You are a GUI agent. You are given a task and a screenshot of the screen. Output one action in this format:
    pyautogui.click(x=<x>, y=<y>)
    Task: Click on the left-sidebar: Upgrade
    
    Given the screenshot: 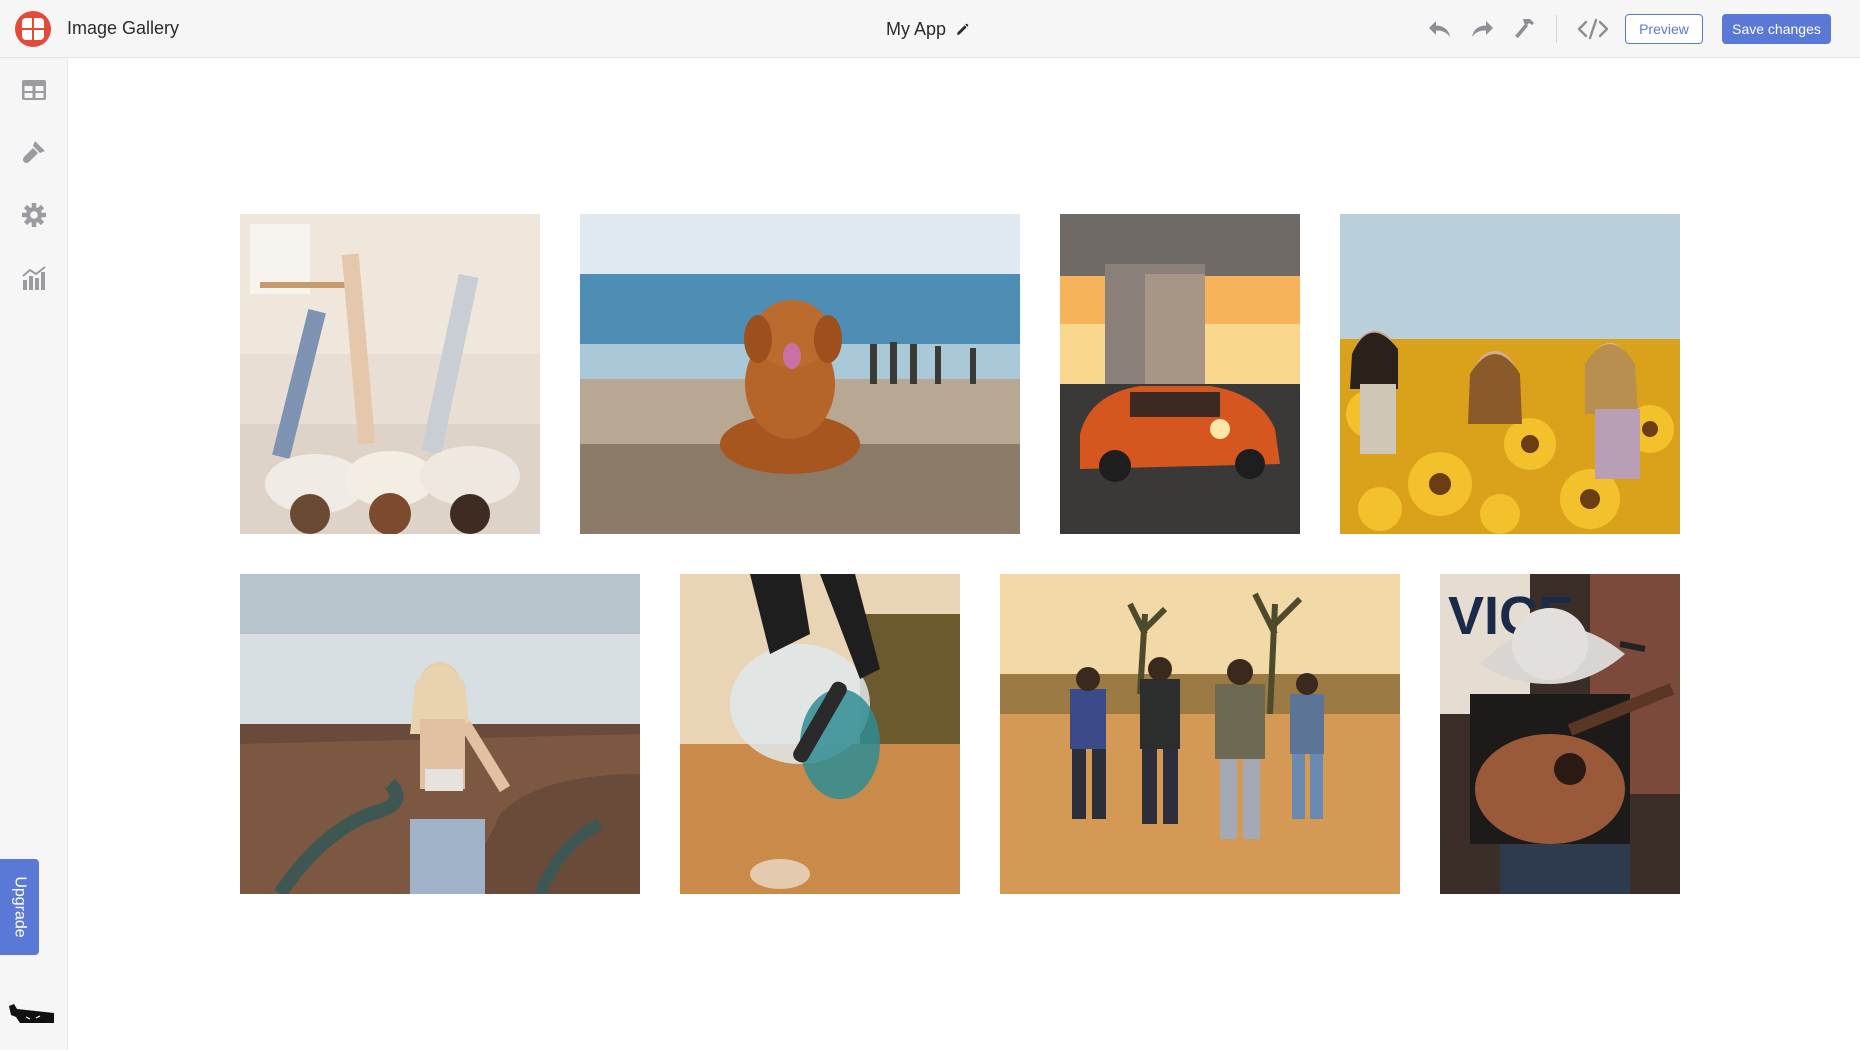 What is the action you would take?
    pyautogui.click(x=34, y=554)
    